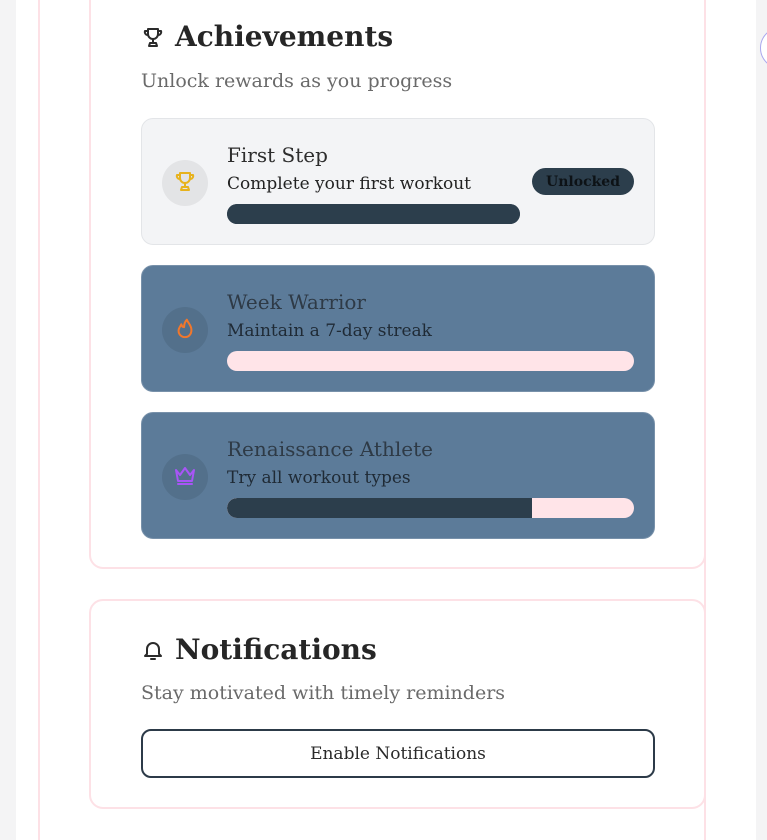  Describe the element at coordinates (329, 331) in the screenshot. I see `achievement-description: Maintain a 7-day streak` at that location.